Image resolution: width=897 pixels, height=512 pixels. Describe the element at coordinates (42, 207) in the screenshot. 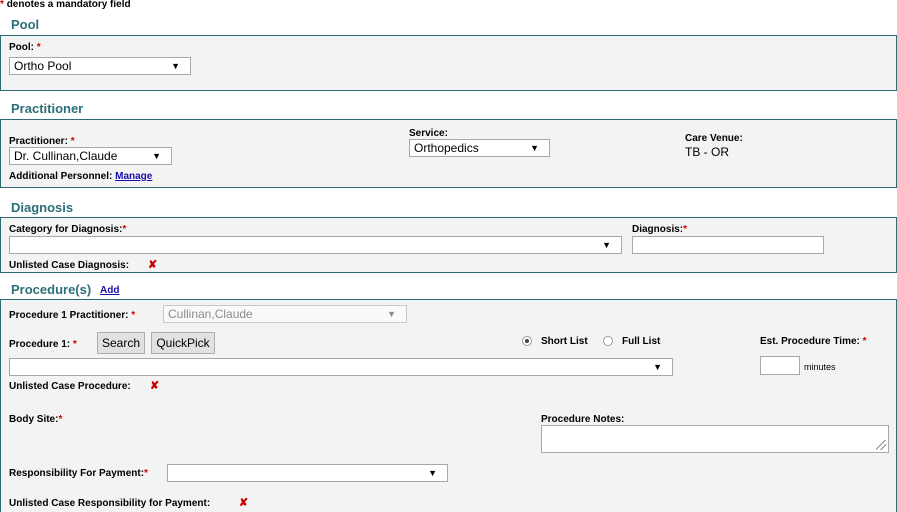

I see `section-title-diagnosis: Diagnosis` at that location.